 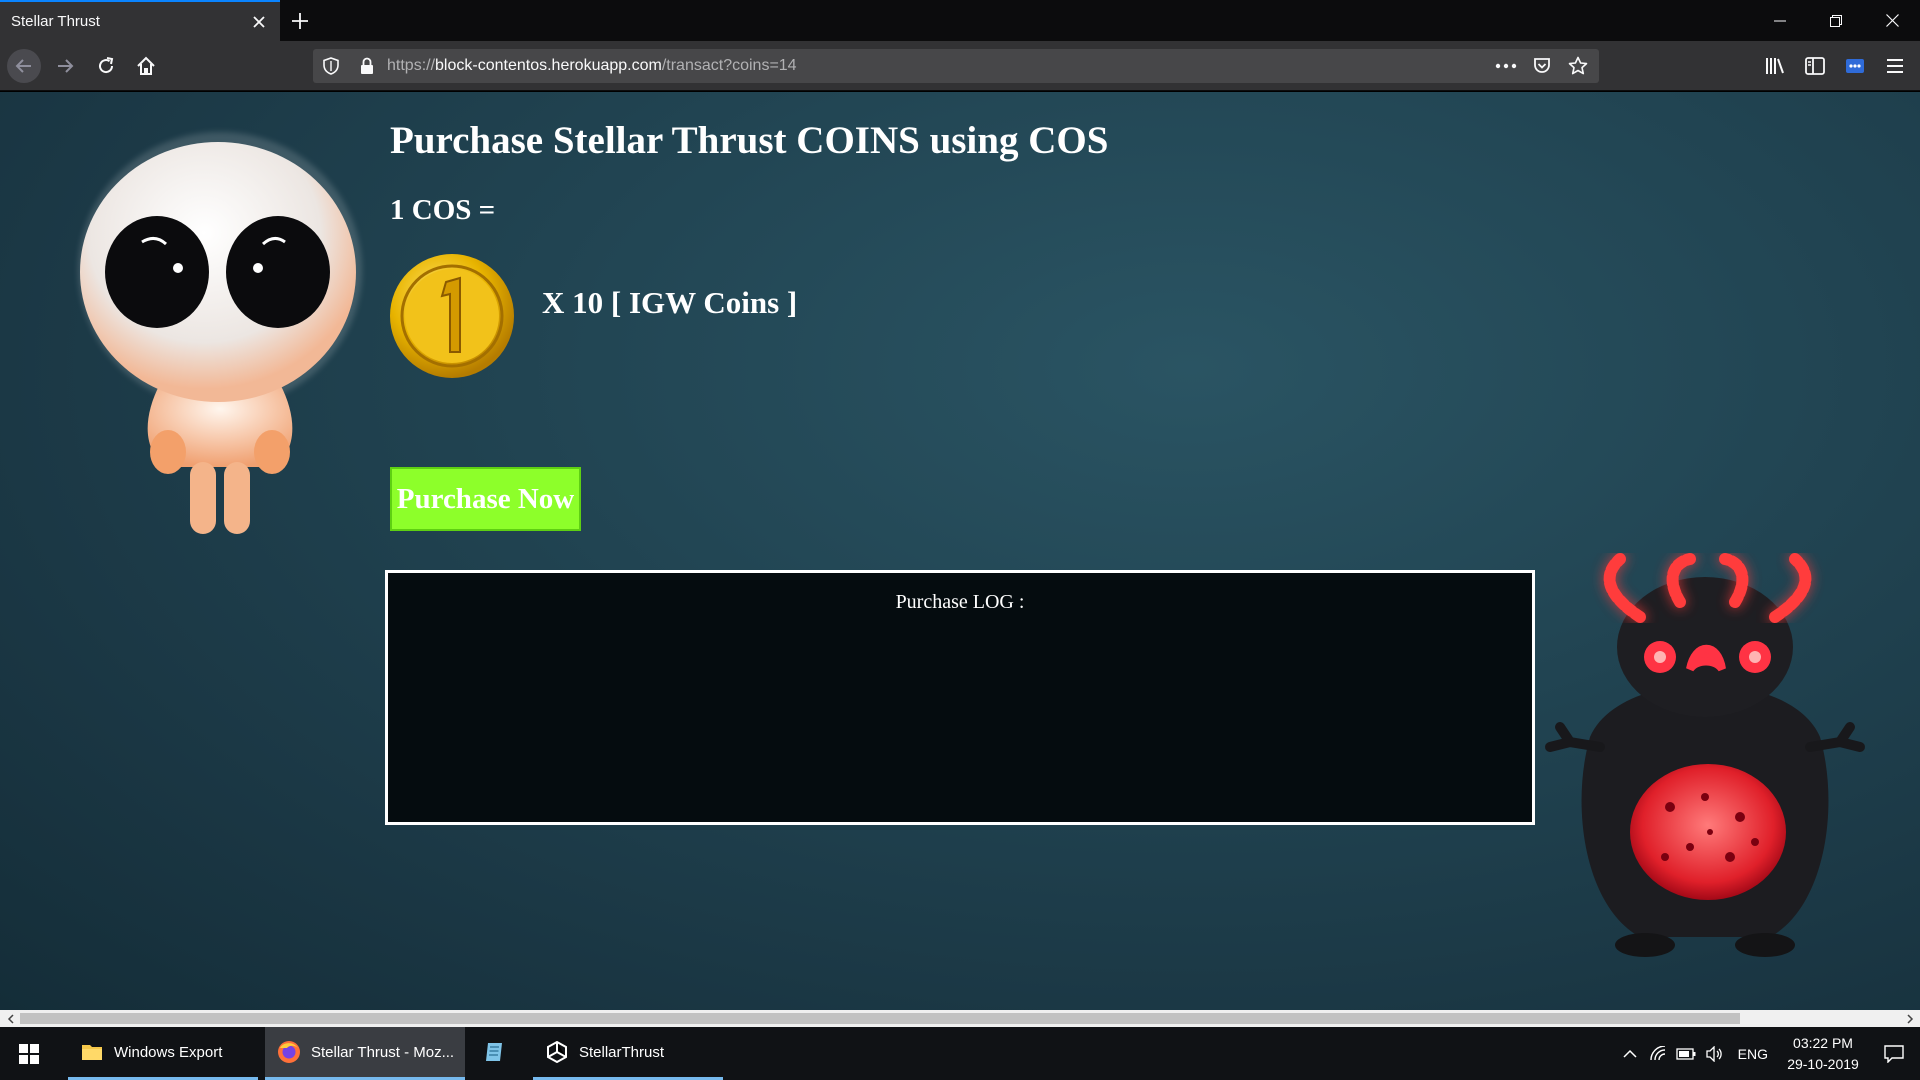 I want to click on bookmark-star-icon, so click(x=1578, y=66).